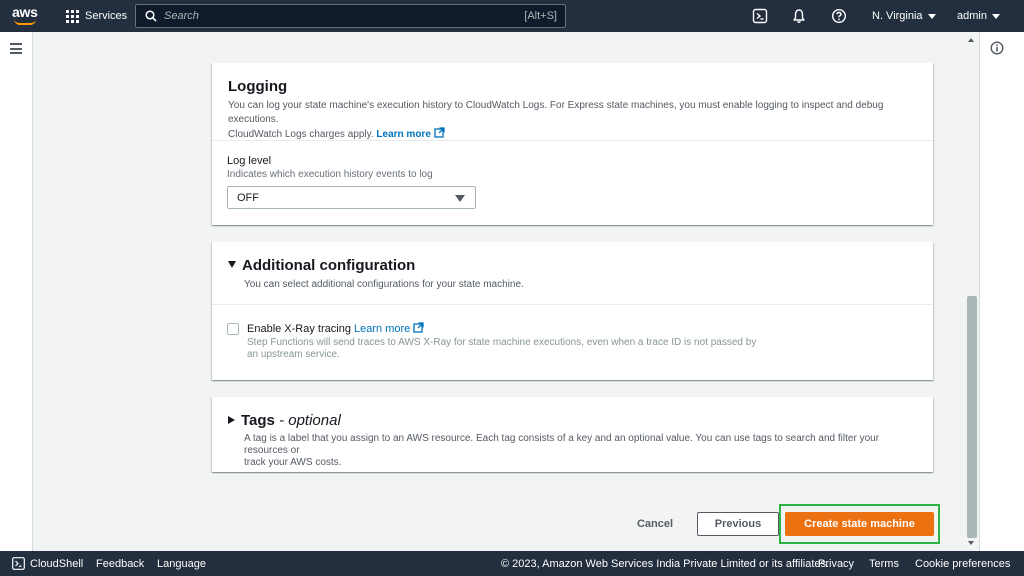 The image size is (1024, 576). I want to click on scroll-thumb, so click(972, 417).